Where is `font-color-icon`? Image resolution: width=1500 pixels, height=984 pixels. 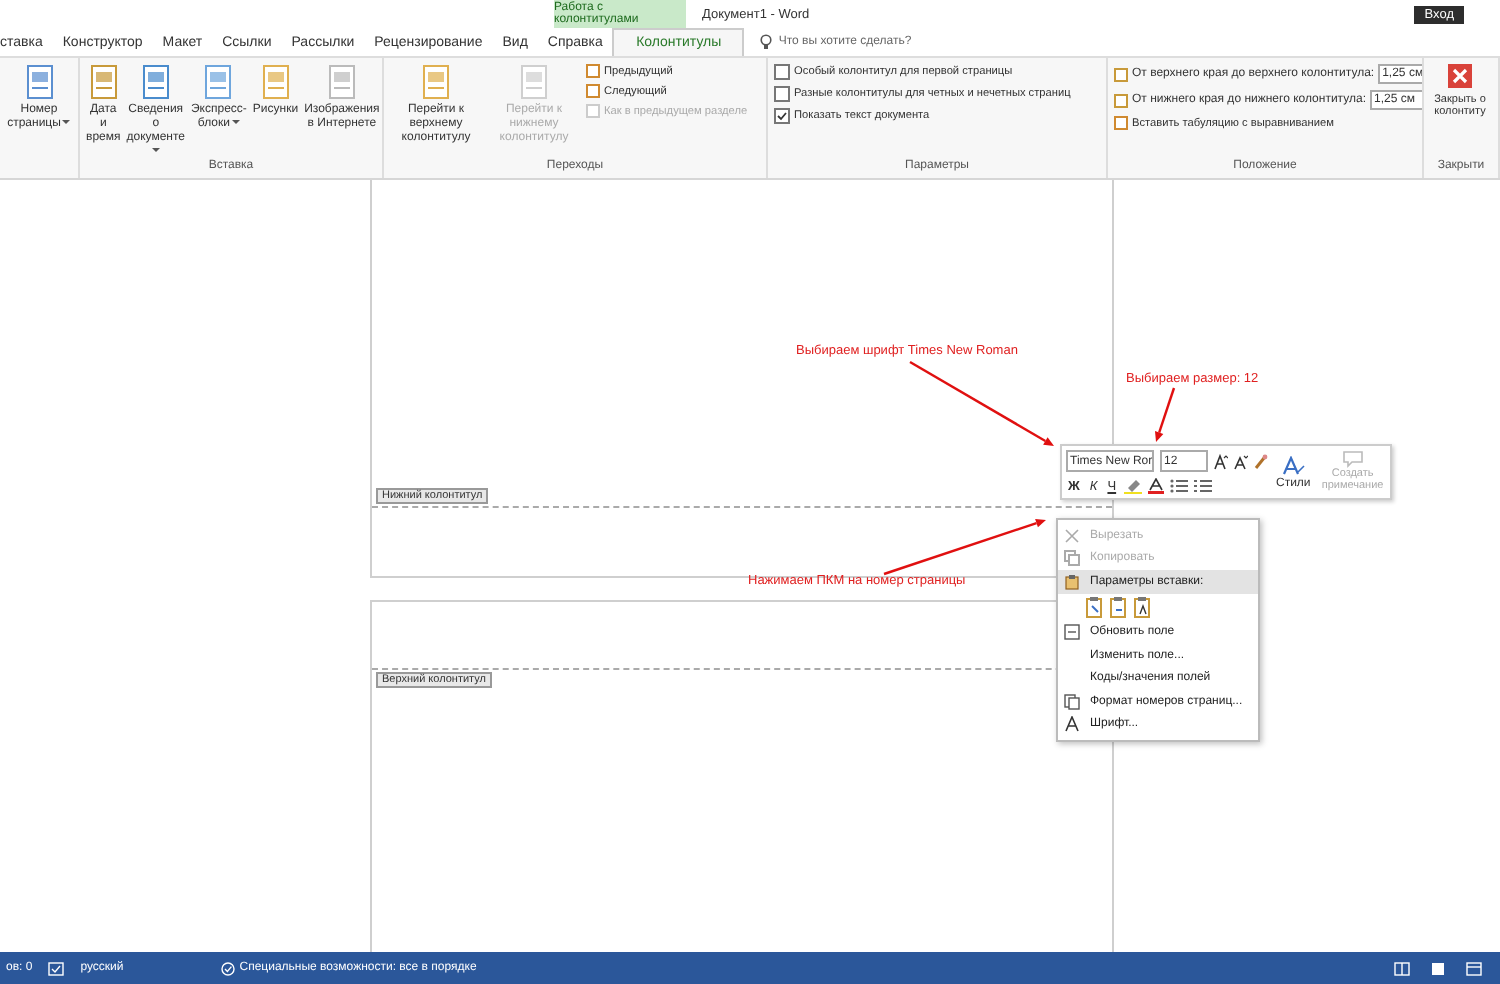 font-color-icon is located at coordinates (1156, 486).